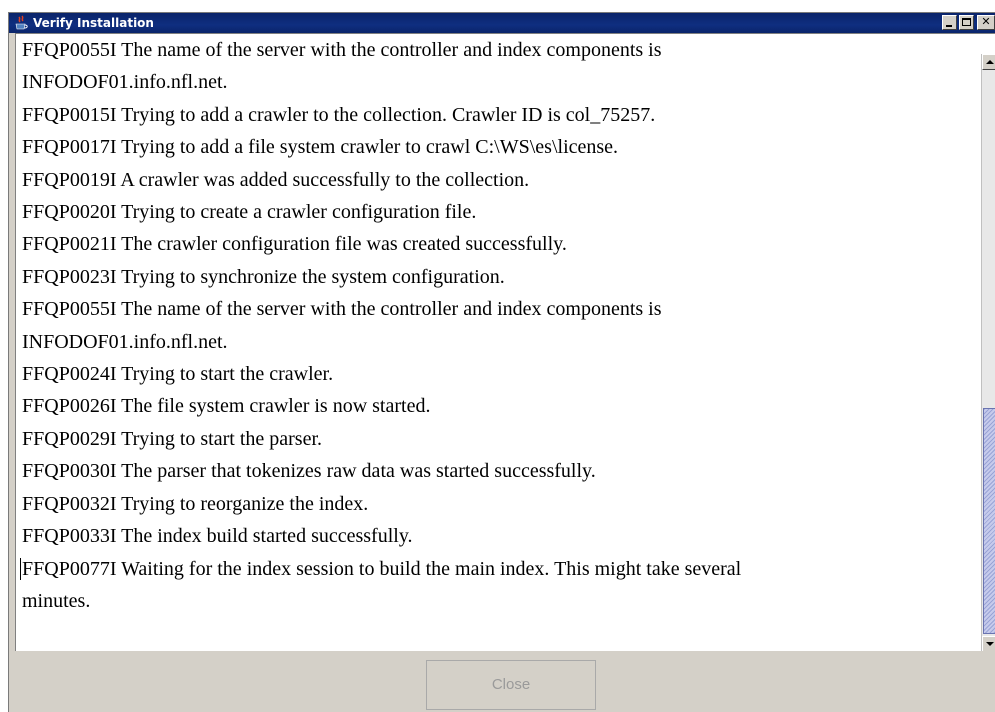 The width and height of the screenshot is (995, 712). I want to click on scroll-up-button, so click(988, 62).